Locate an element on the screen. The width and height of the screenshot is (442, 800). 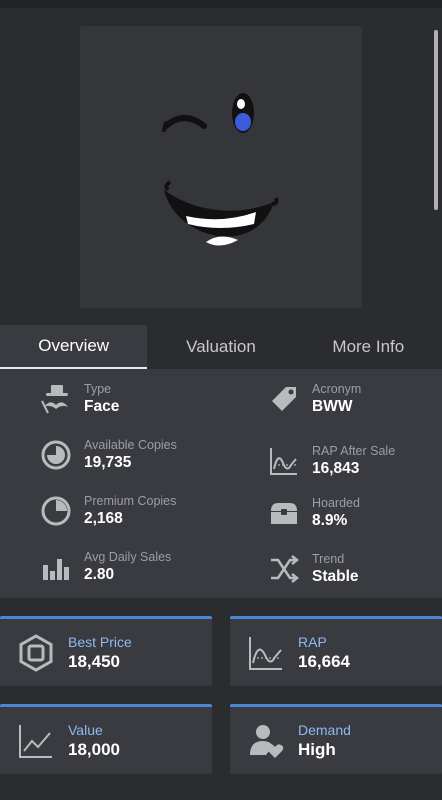
premium-copies-value: 2,168 is located at coordinates (103, 518).